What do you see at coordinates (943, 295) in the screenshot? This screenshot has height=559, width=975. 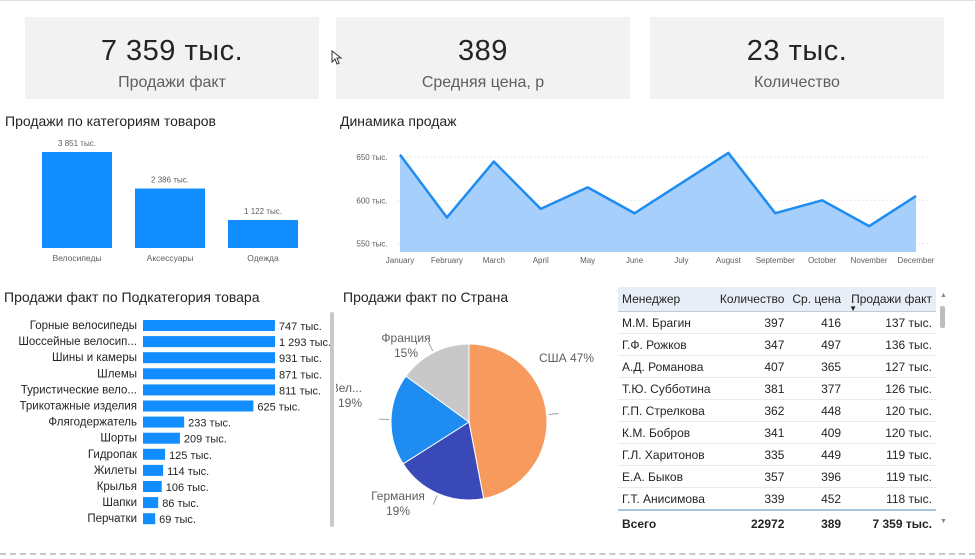 I see `scroll-up-icon: ▲` at bounding box center [943, 295].